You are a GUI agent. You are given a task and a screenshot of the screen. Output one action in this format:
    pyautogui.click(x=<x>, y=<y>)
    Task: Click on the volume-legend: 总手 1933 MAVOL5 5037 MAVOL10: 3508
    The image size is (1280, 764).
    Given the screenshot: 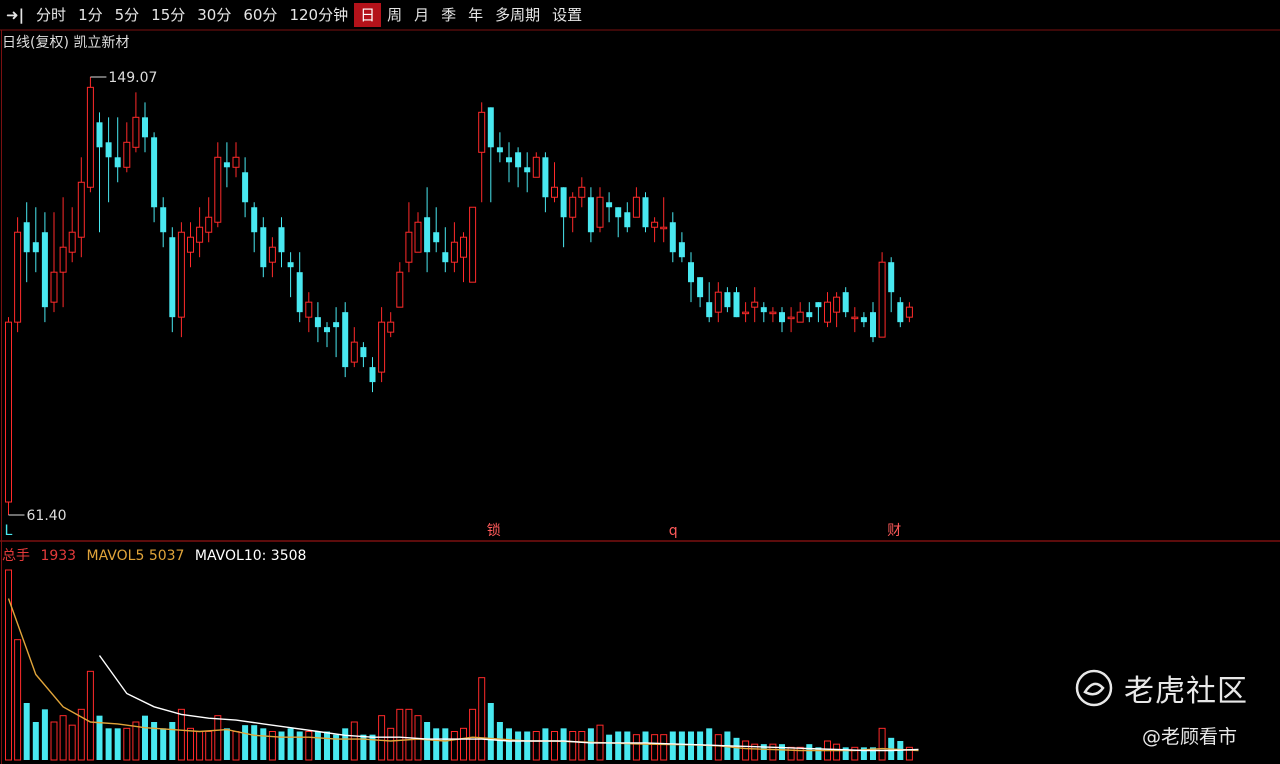 What is the action you would take?
    pyautogui.click(x=157, y=555)
    